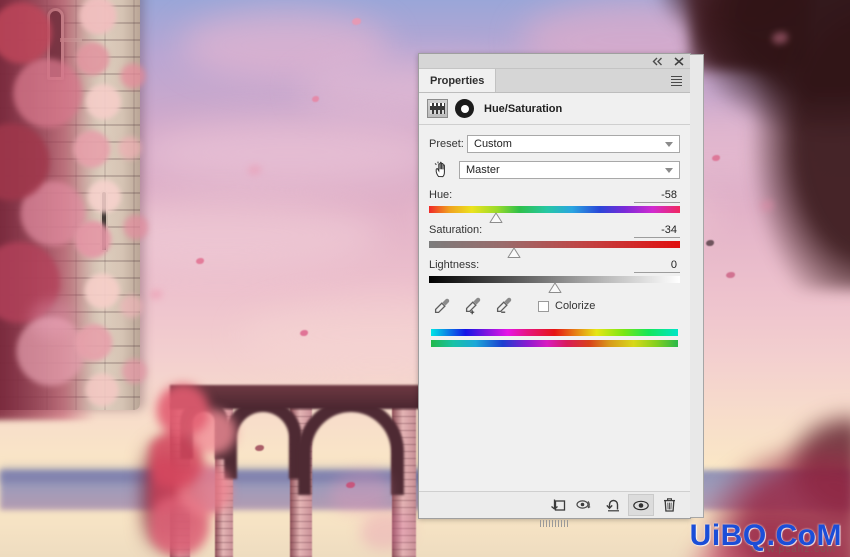 Image resolution: width=850 pixels, height=557 pixels. Describe the element at coordinates (554, 209) in the screenshot. I see `hue-gradient-bar` at that location.